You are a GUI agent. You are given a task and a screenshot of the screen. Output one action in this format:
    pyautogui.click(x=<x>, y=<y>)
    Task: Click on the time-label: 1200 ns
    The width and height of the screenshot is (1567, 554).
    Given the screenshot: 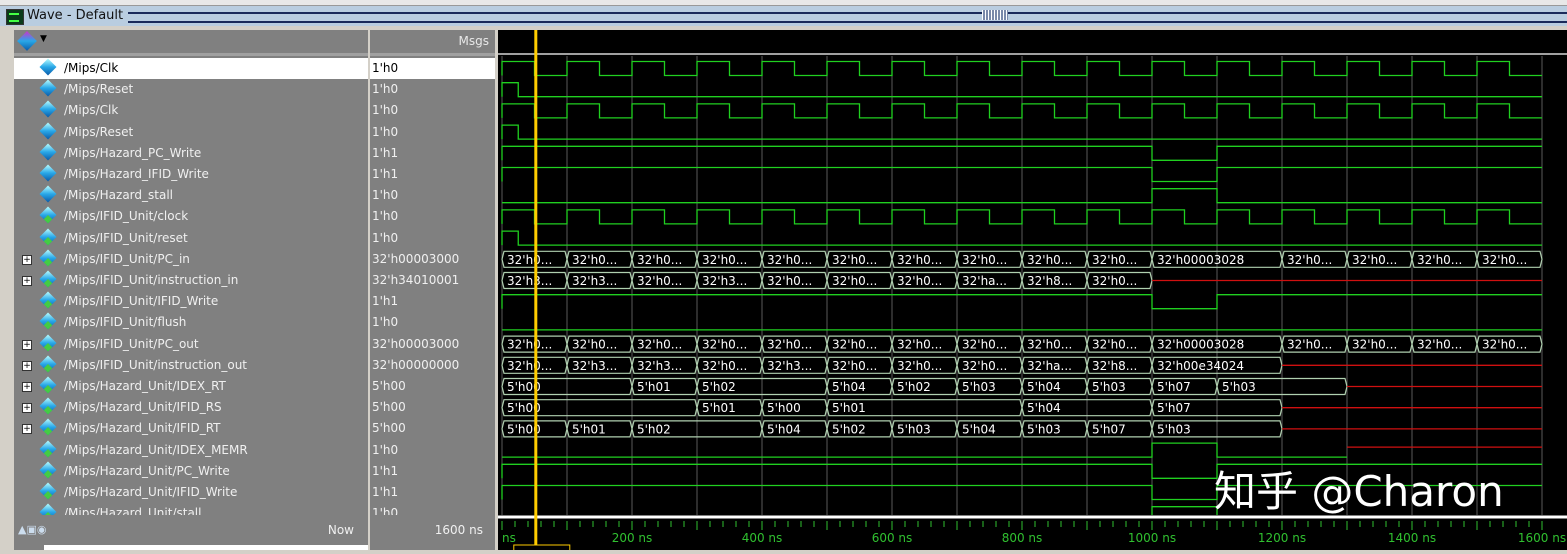 What is the action you would take?
    pyautogui.click(x=1282, y=538)
    